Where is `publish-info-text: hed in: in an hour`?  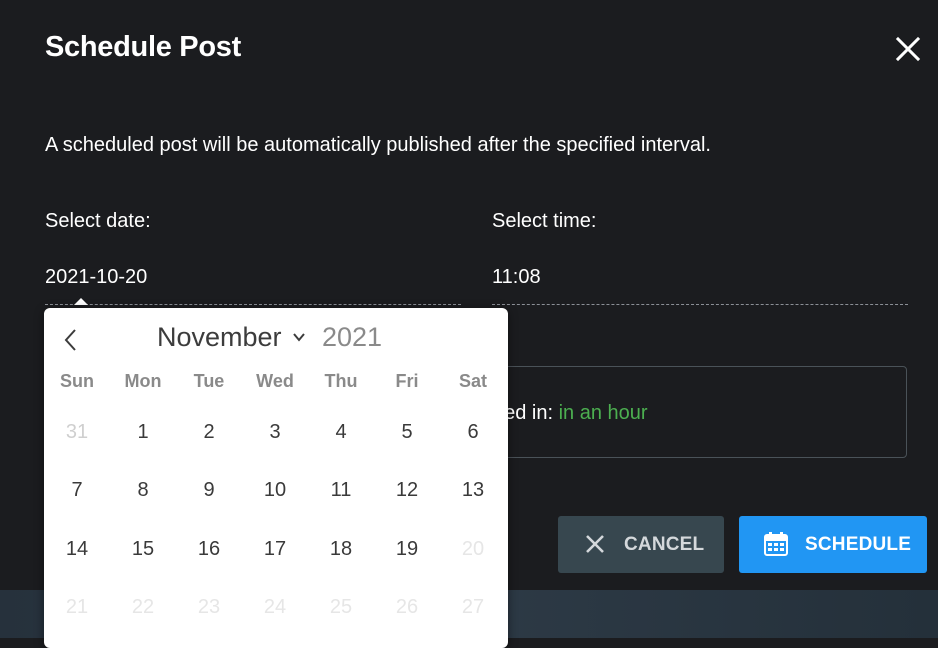 publish-info-text: hed in: in an hour is located at coordinates (570, 413).